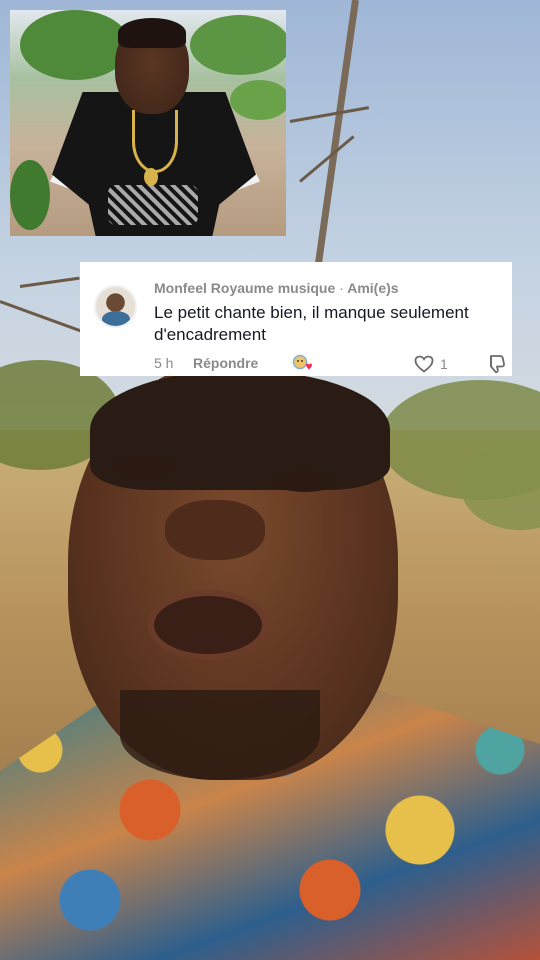  What do you see at coordinates (225, 363) in the screenshot?
I see `reply-button: Répondre` at bounding box center [225, 363].